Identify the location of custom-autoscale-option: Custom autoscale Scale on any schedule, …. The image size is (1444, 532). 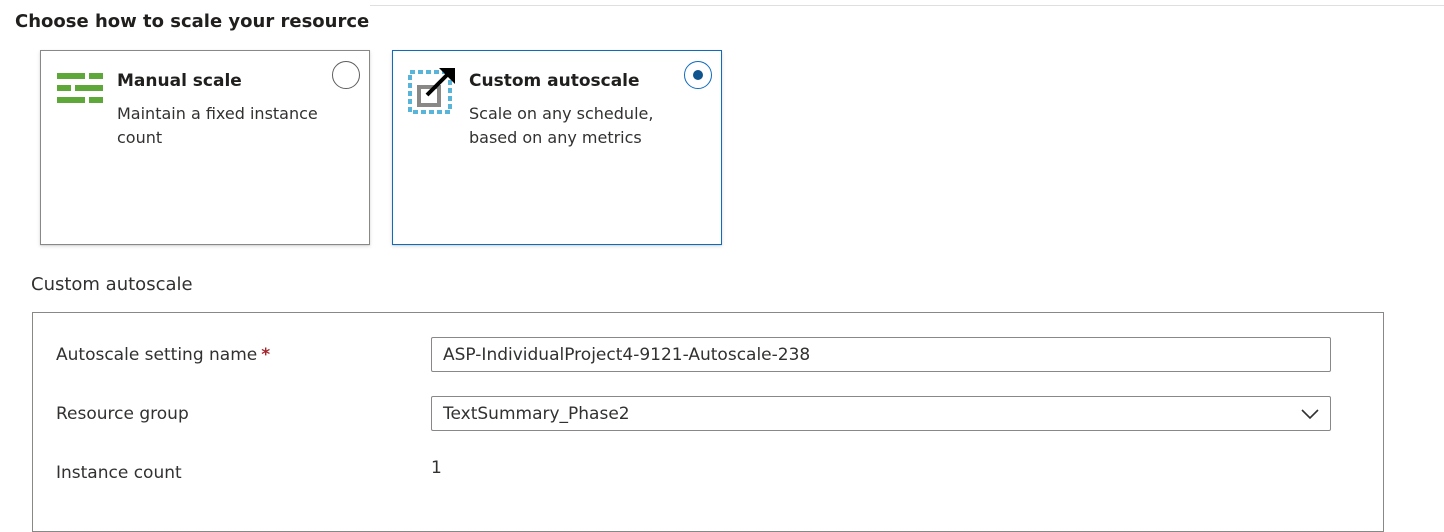
(557, 147).